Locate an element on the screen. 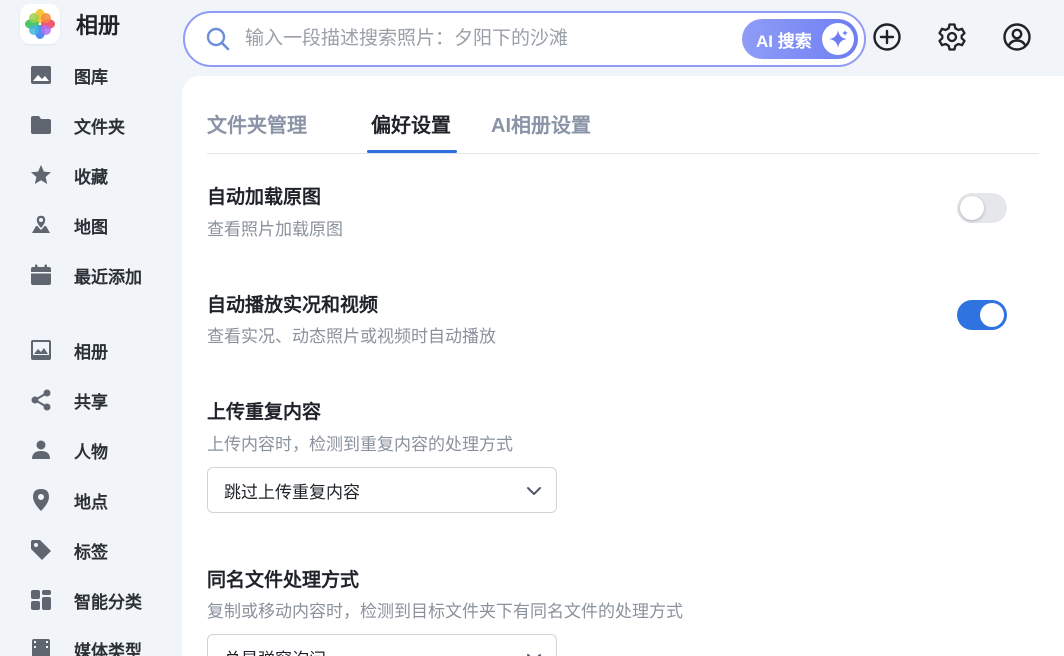 This screenshot has height=656, width=1064. sidebar-item-label: 最近添加 is located at coordinates (108, 277).